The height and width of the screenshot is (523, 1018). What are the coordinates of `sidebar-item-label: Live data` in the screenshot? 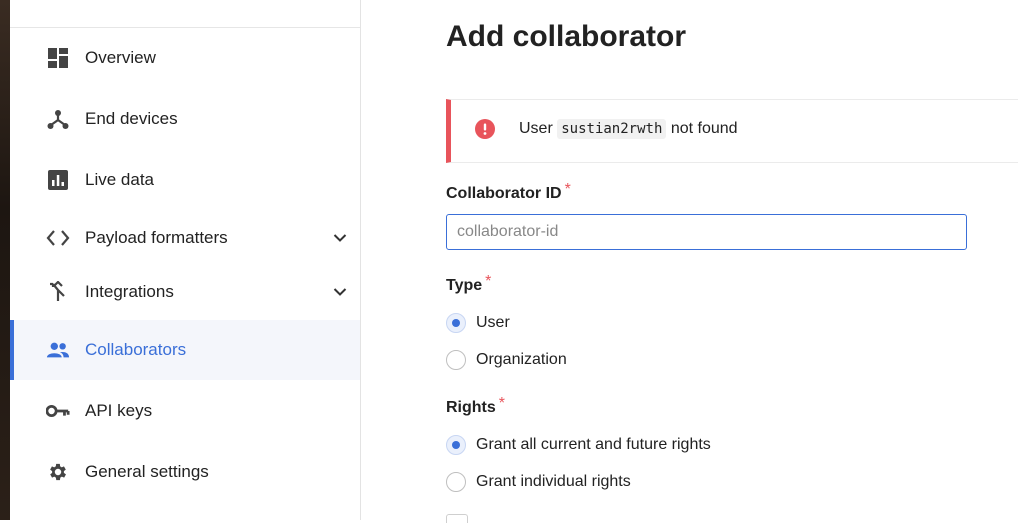 It's located at (119, 179).